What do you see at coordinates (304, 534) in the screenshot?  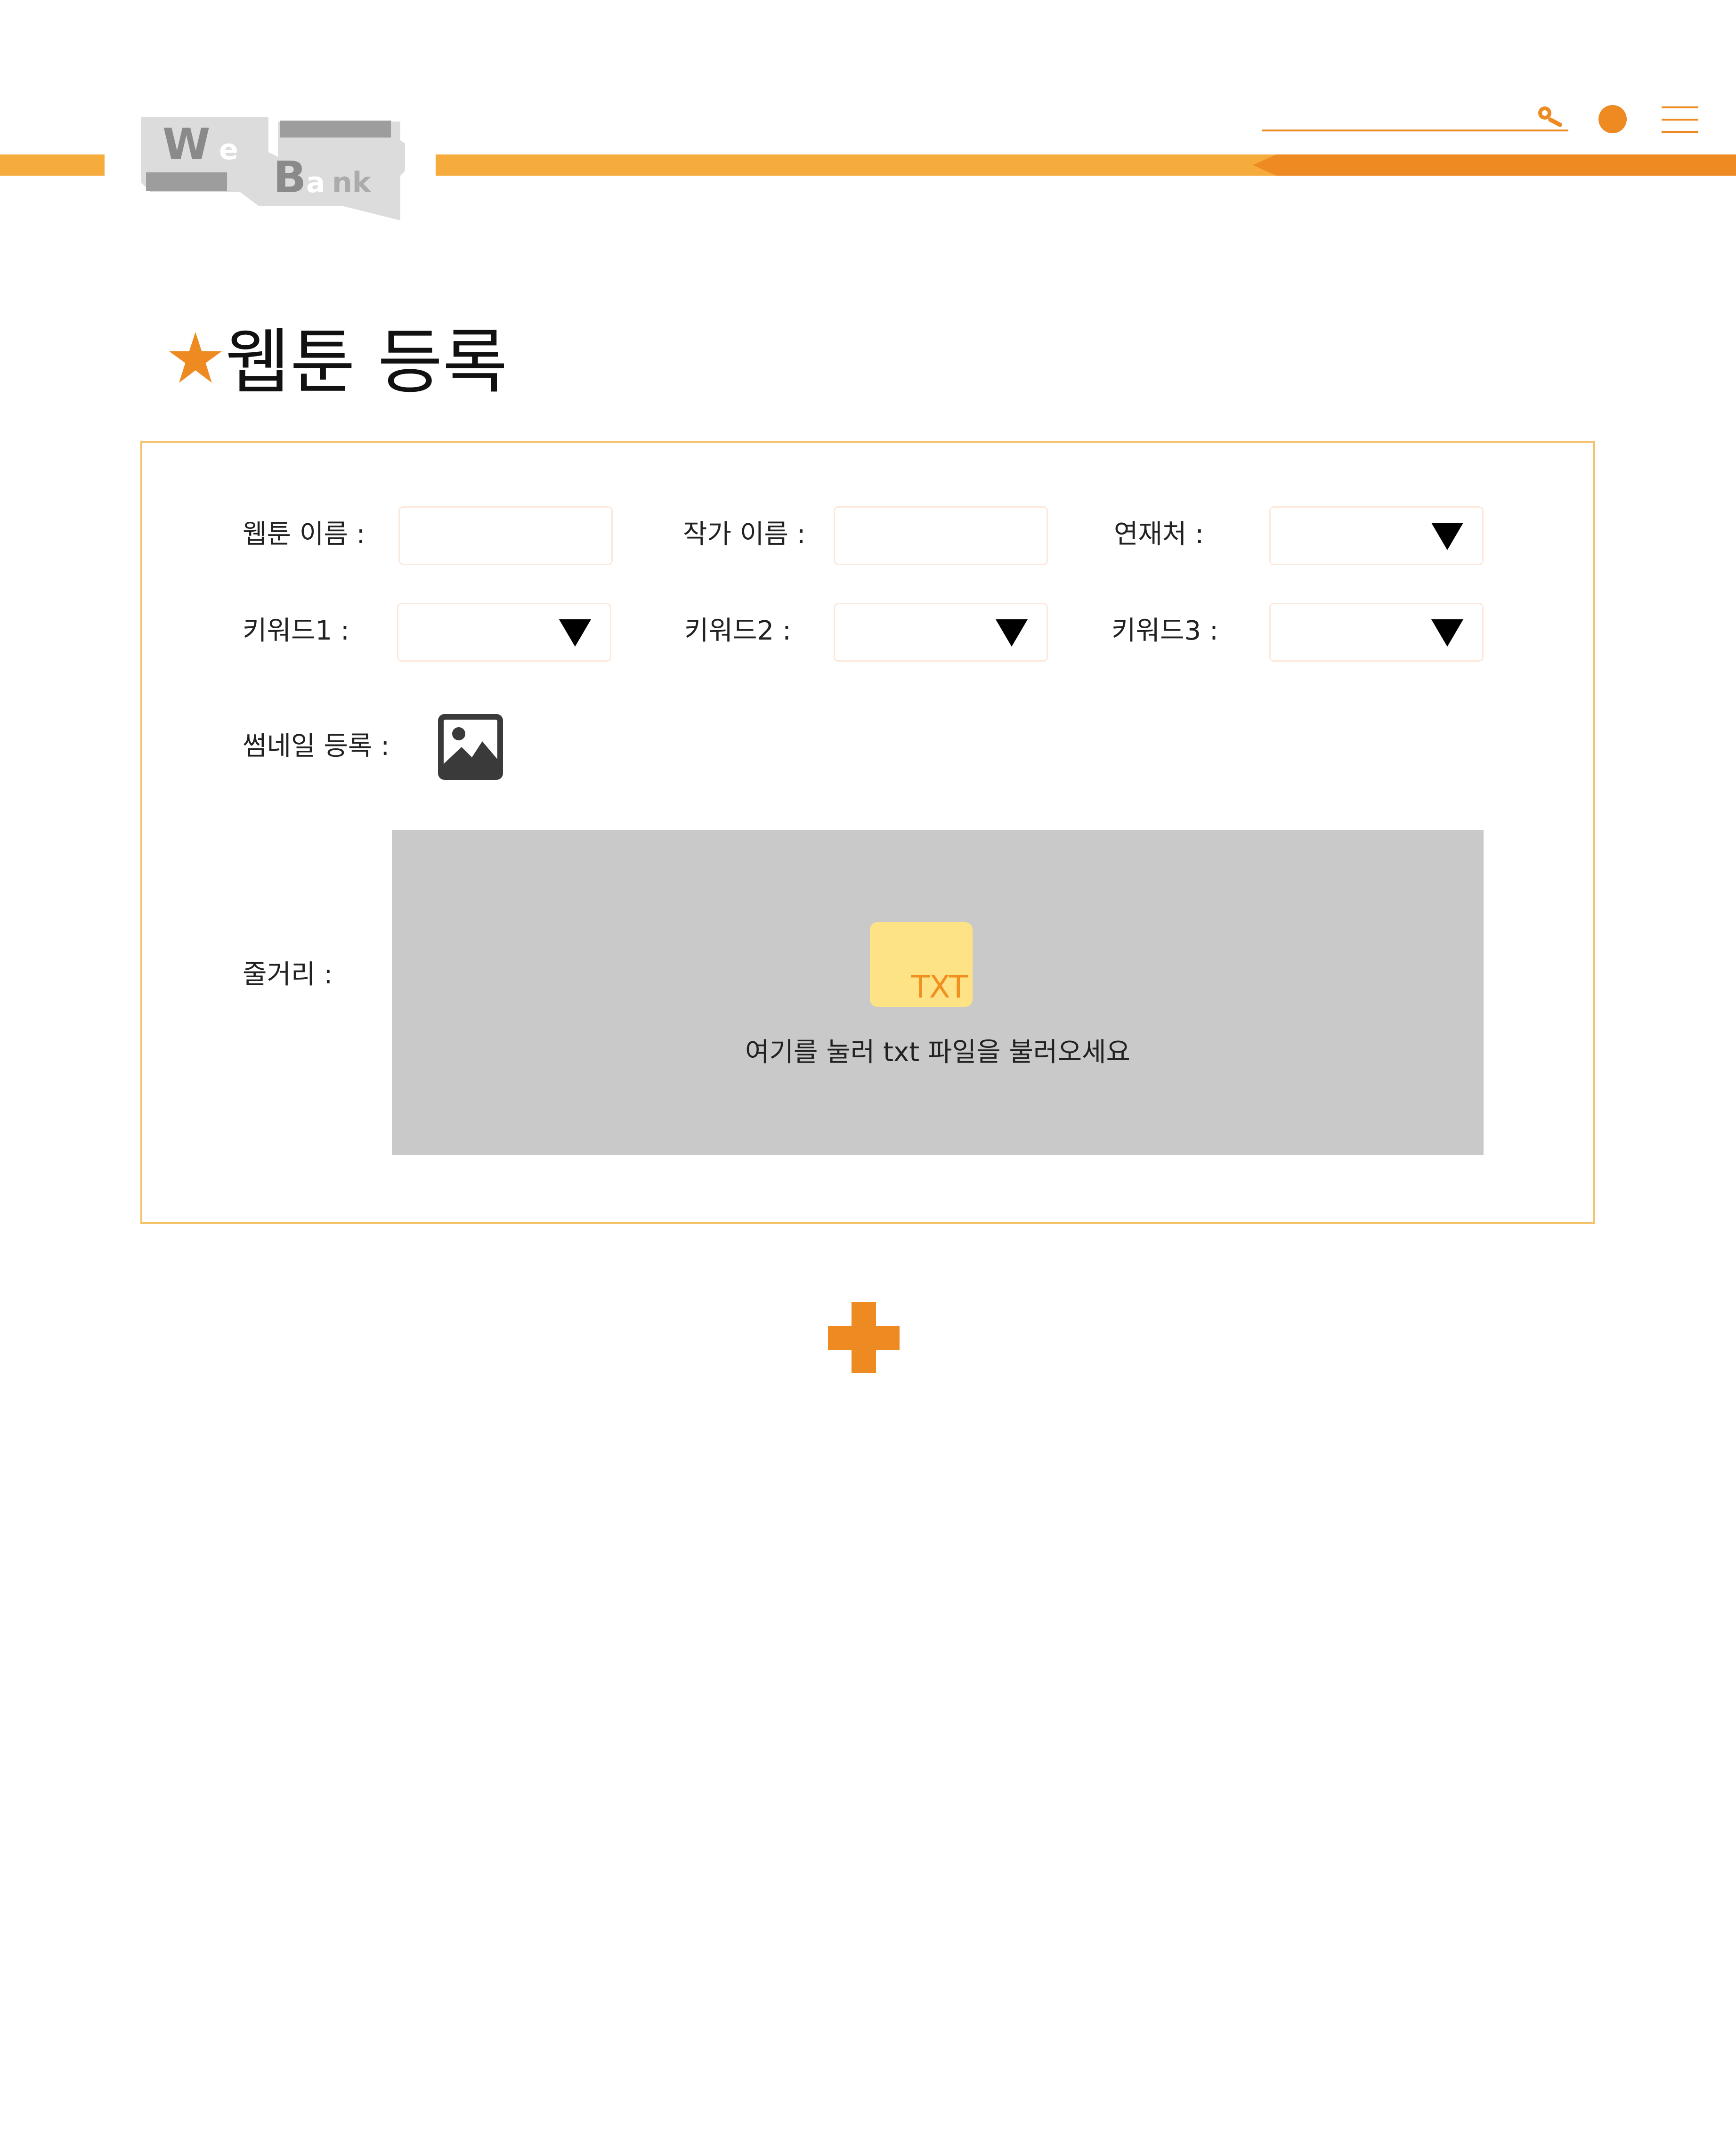 I see `webtoon-name-label: 웹툰 이름 :` at bounding box center [304, 534].